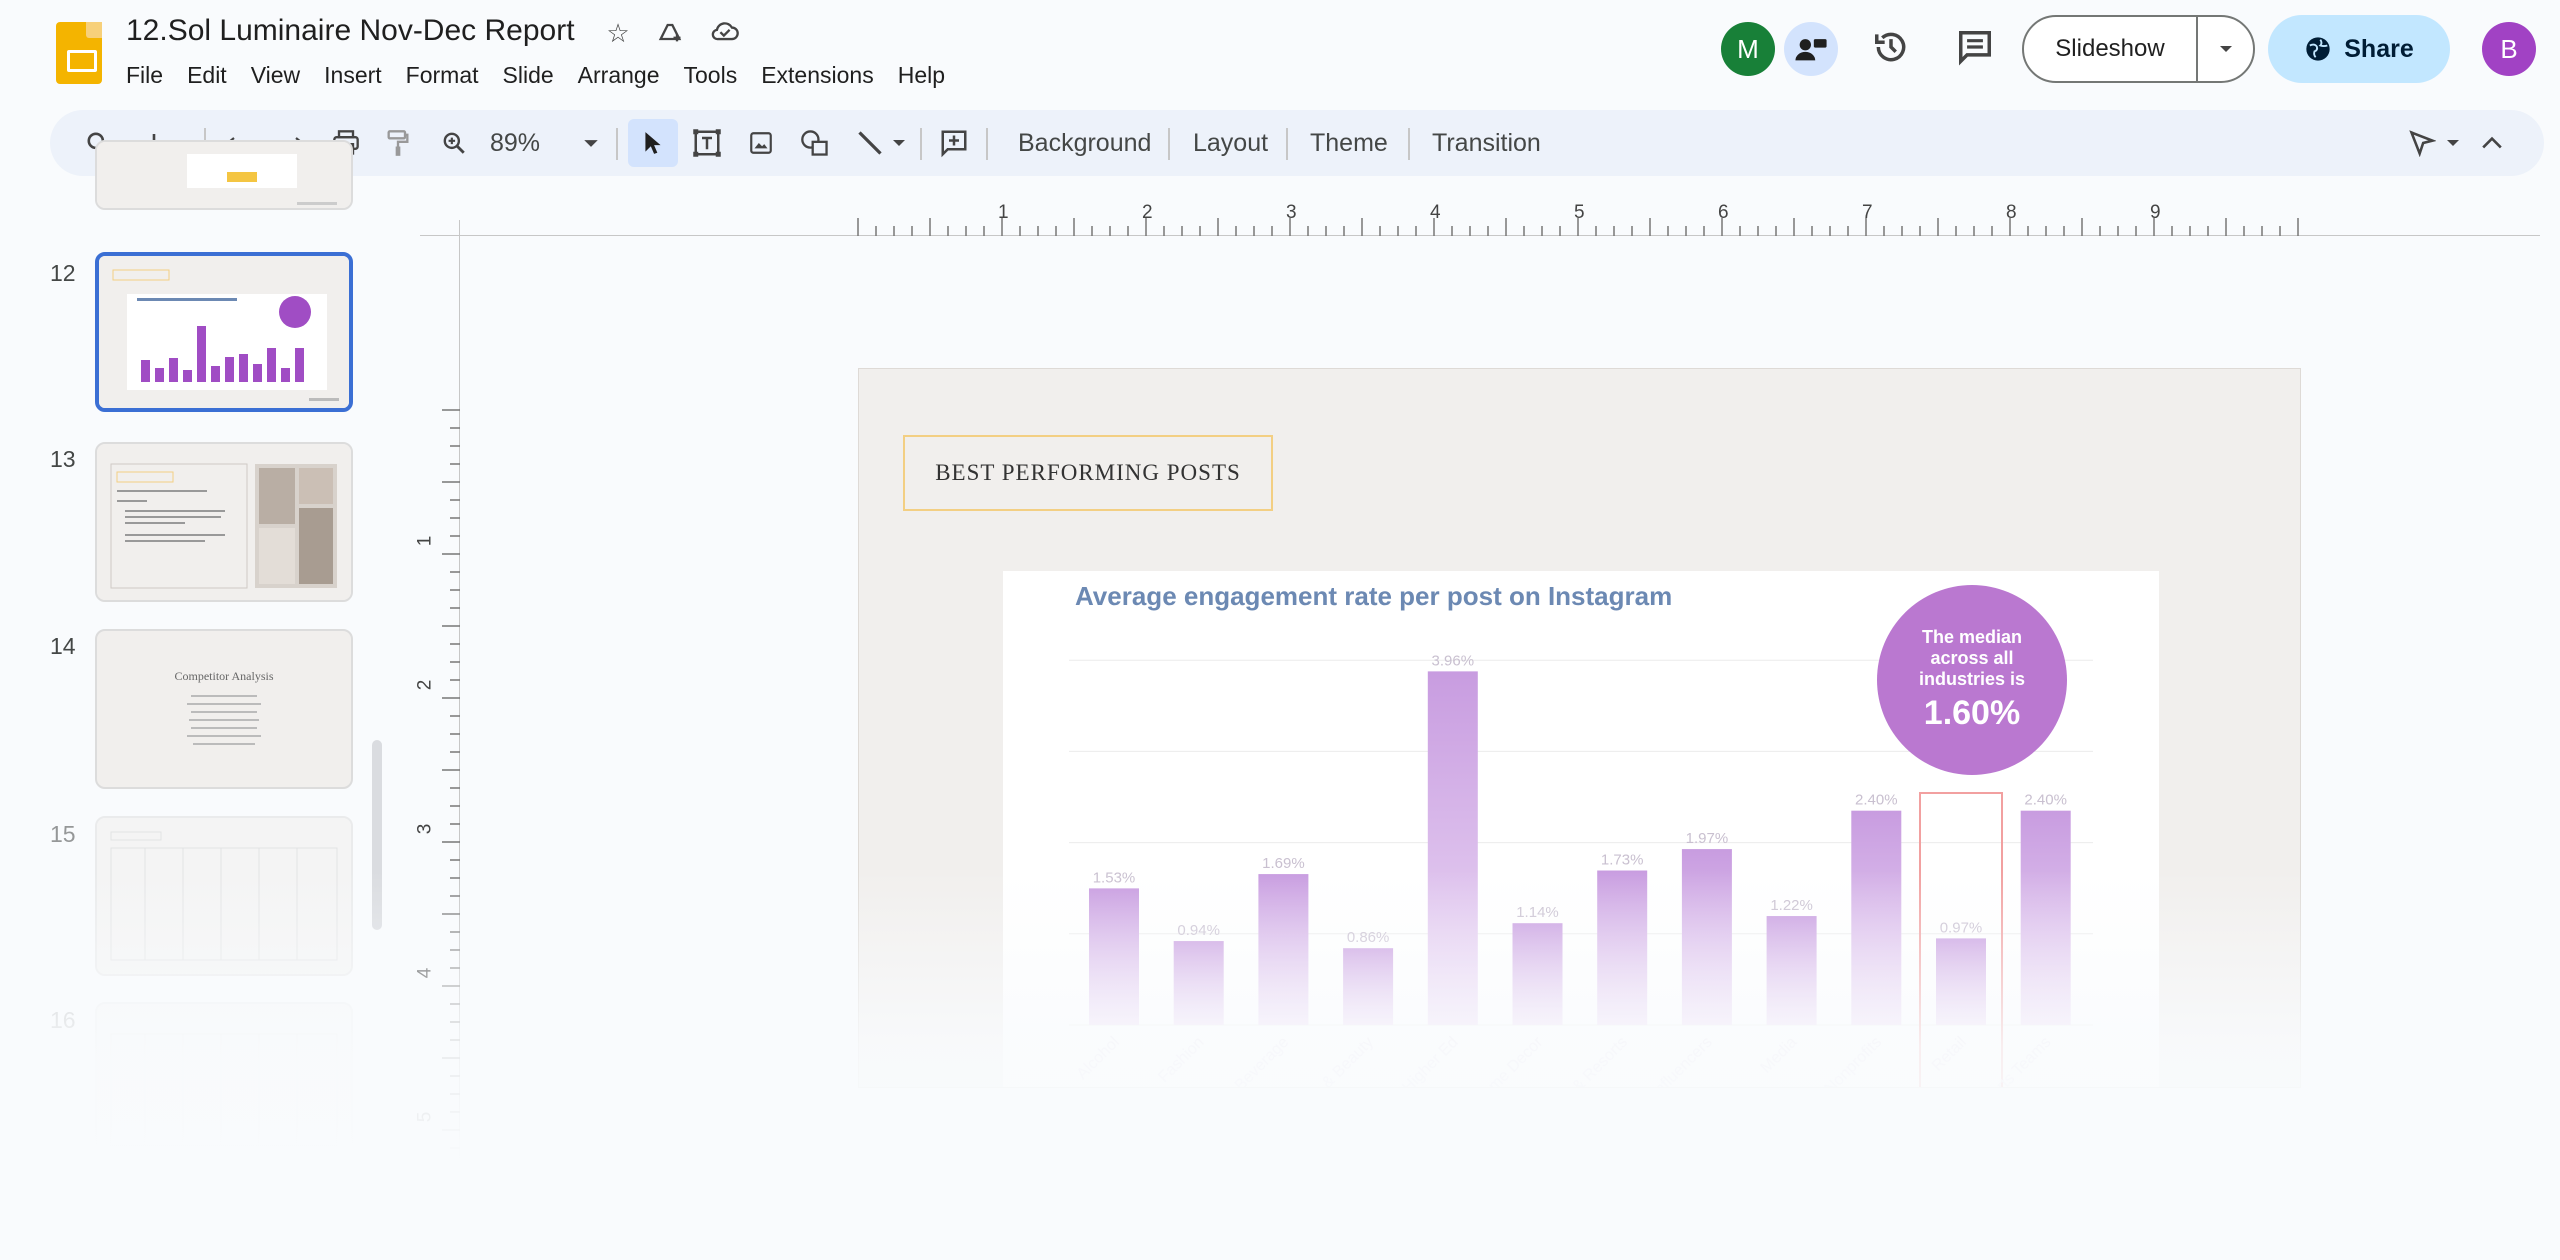 This screenshot has height=1260, width=2560. What do you see at coordinates (2422, 143) in the screenshot?
I see `editing-mode-icon` at bounding box center [2422, 143].